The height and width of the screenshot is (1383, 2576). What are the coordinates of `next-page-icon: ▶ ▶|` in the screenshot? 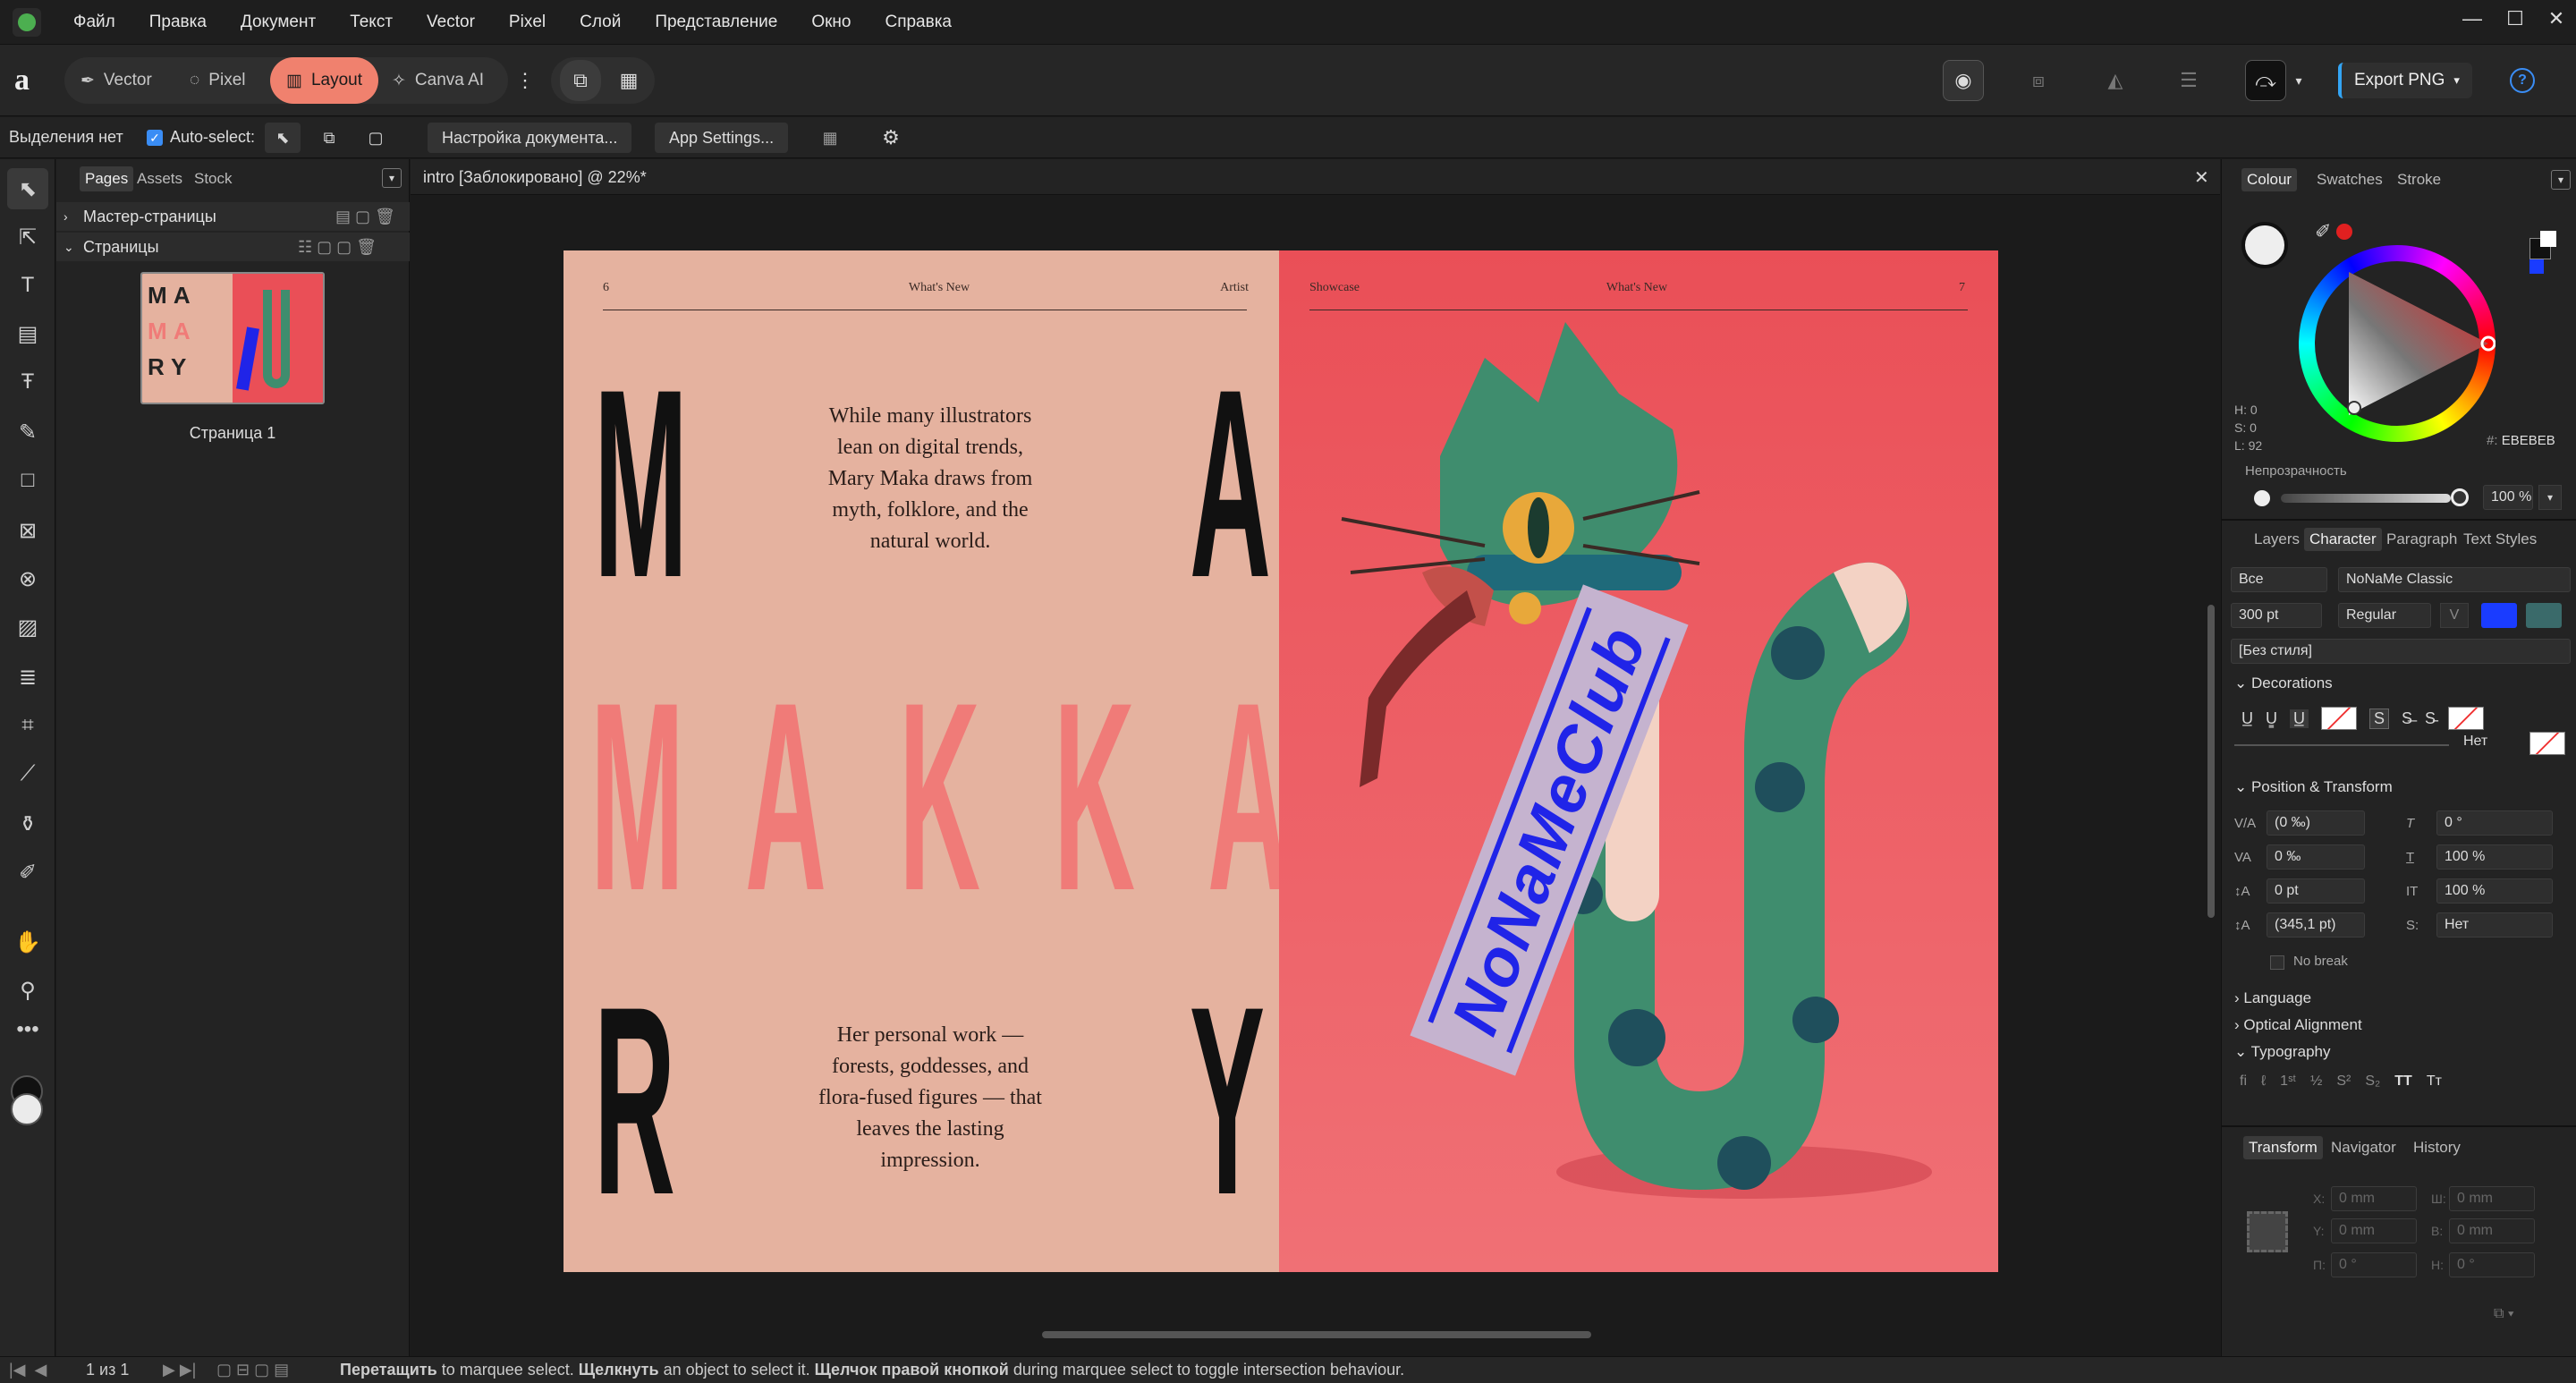 It's located at (179, 1370).